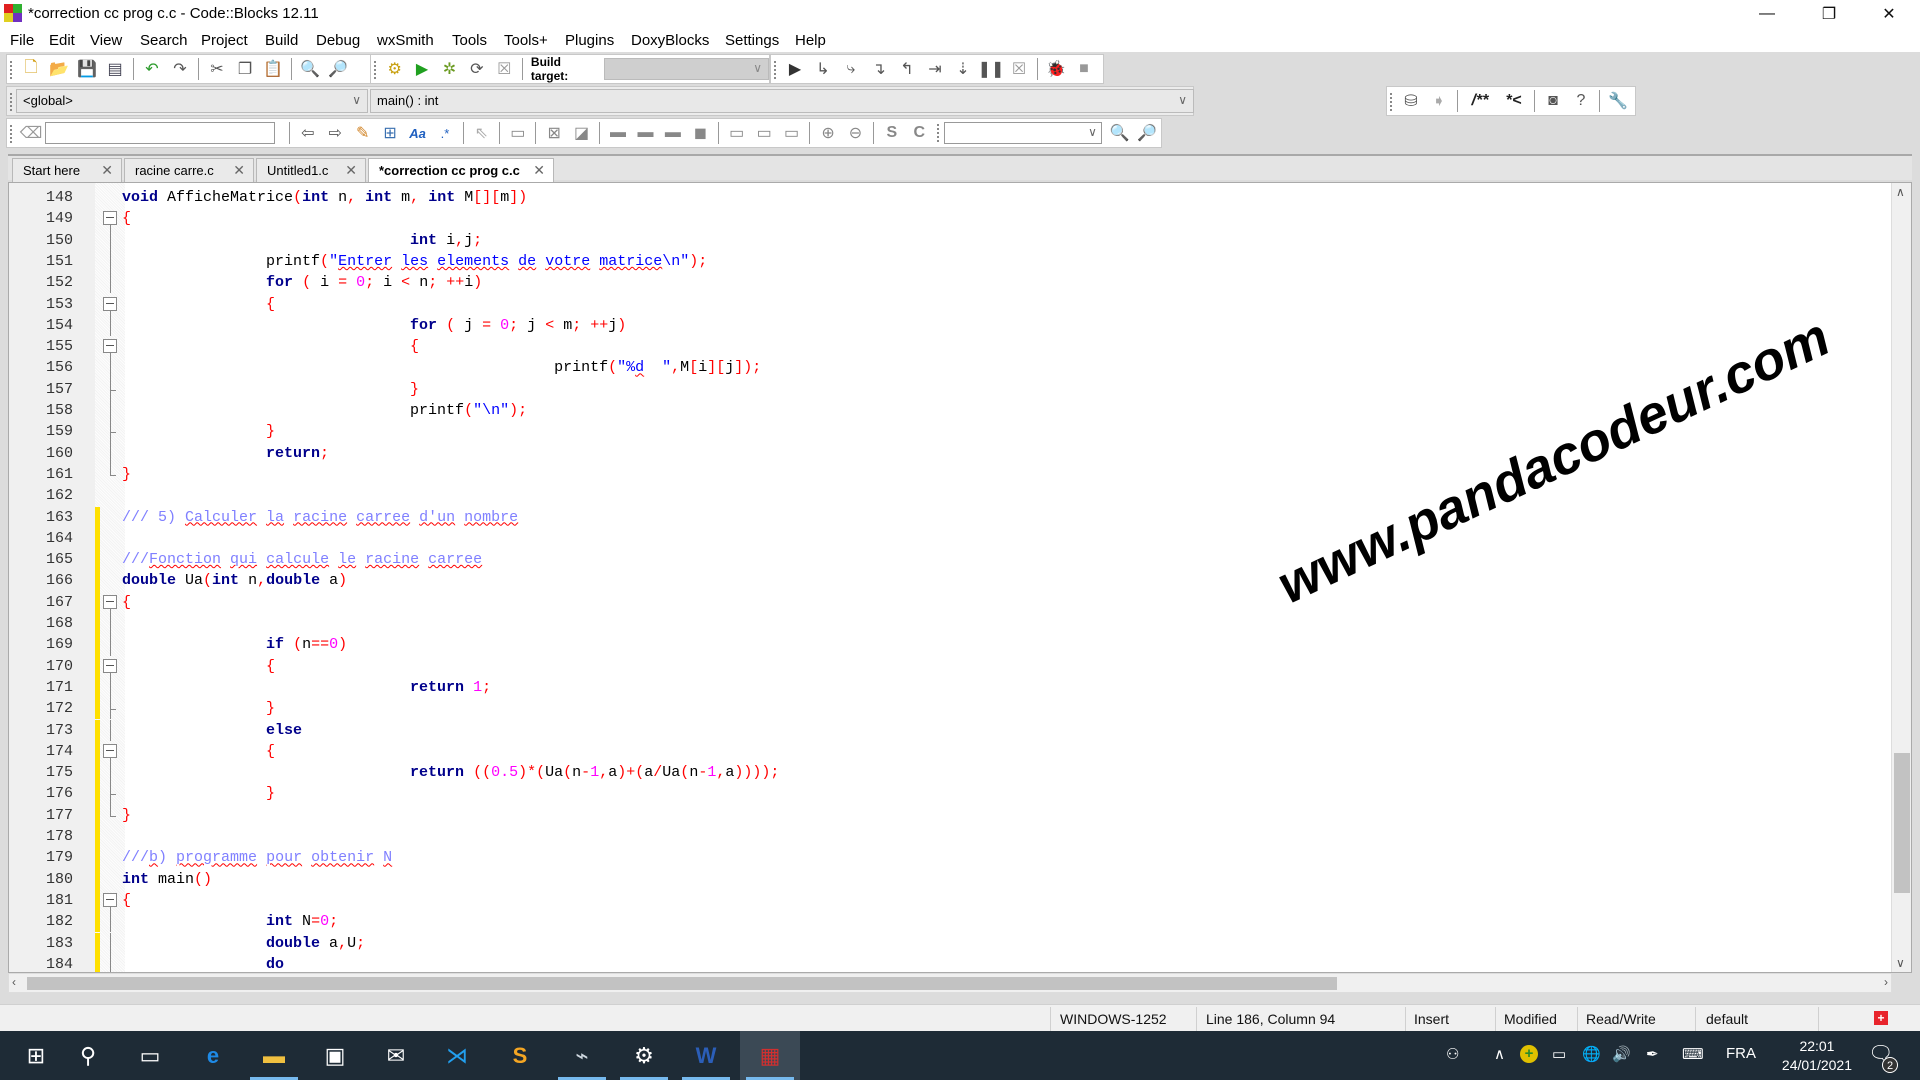 Image resolution: width=1920 pixels, height=1080 pixels. Describe the element at coordinates (960, 962) in the screenshot. I see `code-line: 184 do` at that location.